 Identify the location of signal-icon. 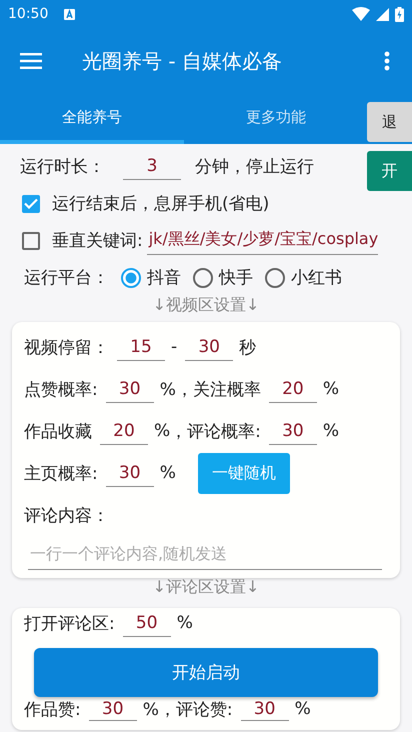
(382, 14).